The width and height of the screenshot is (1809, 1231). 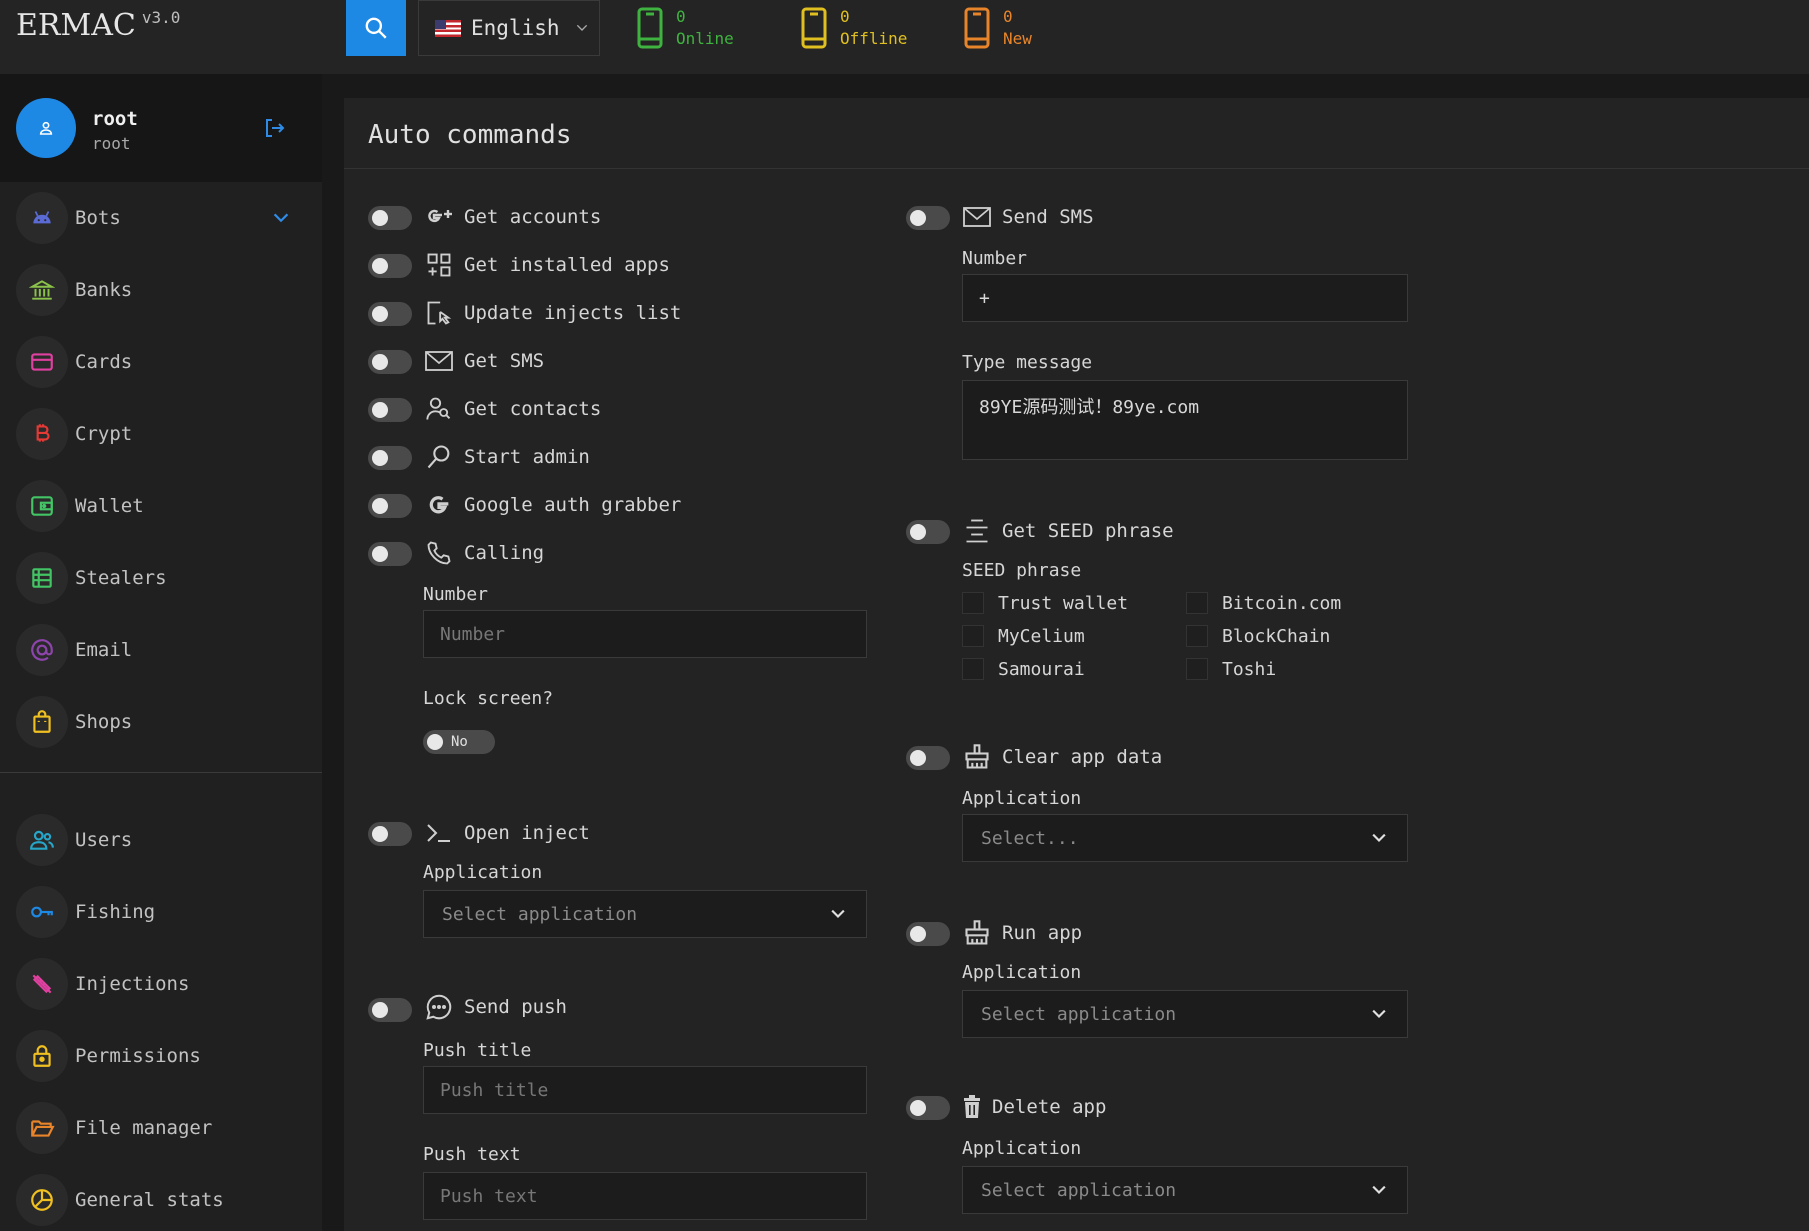 I want to click on logout-icon, so click(x=274, y=128).